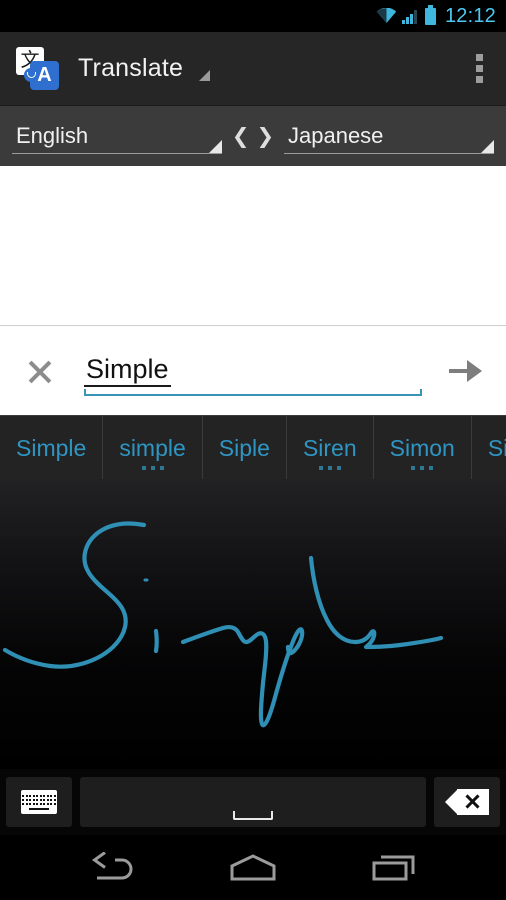  I want to click on target-spinner-rule, so click(389, 153).